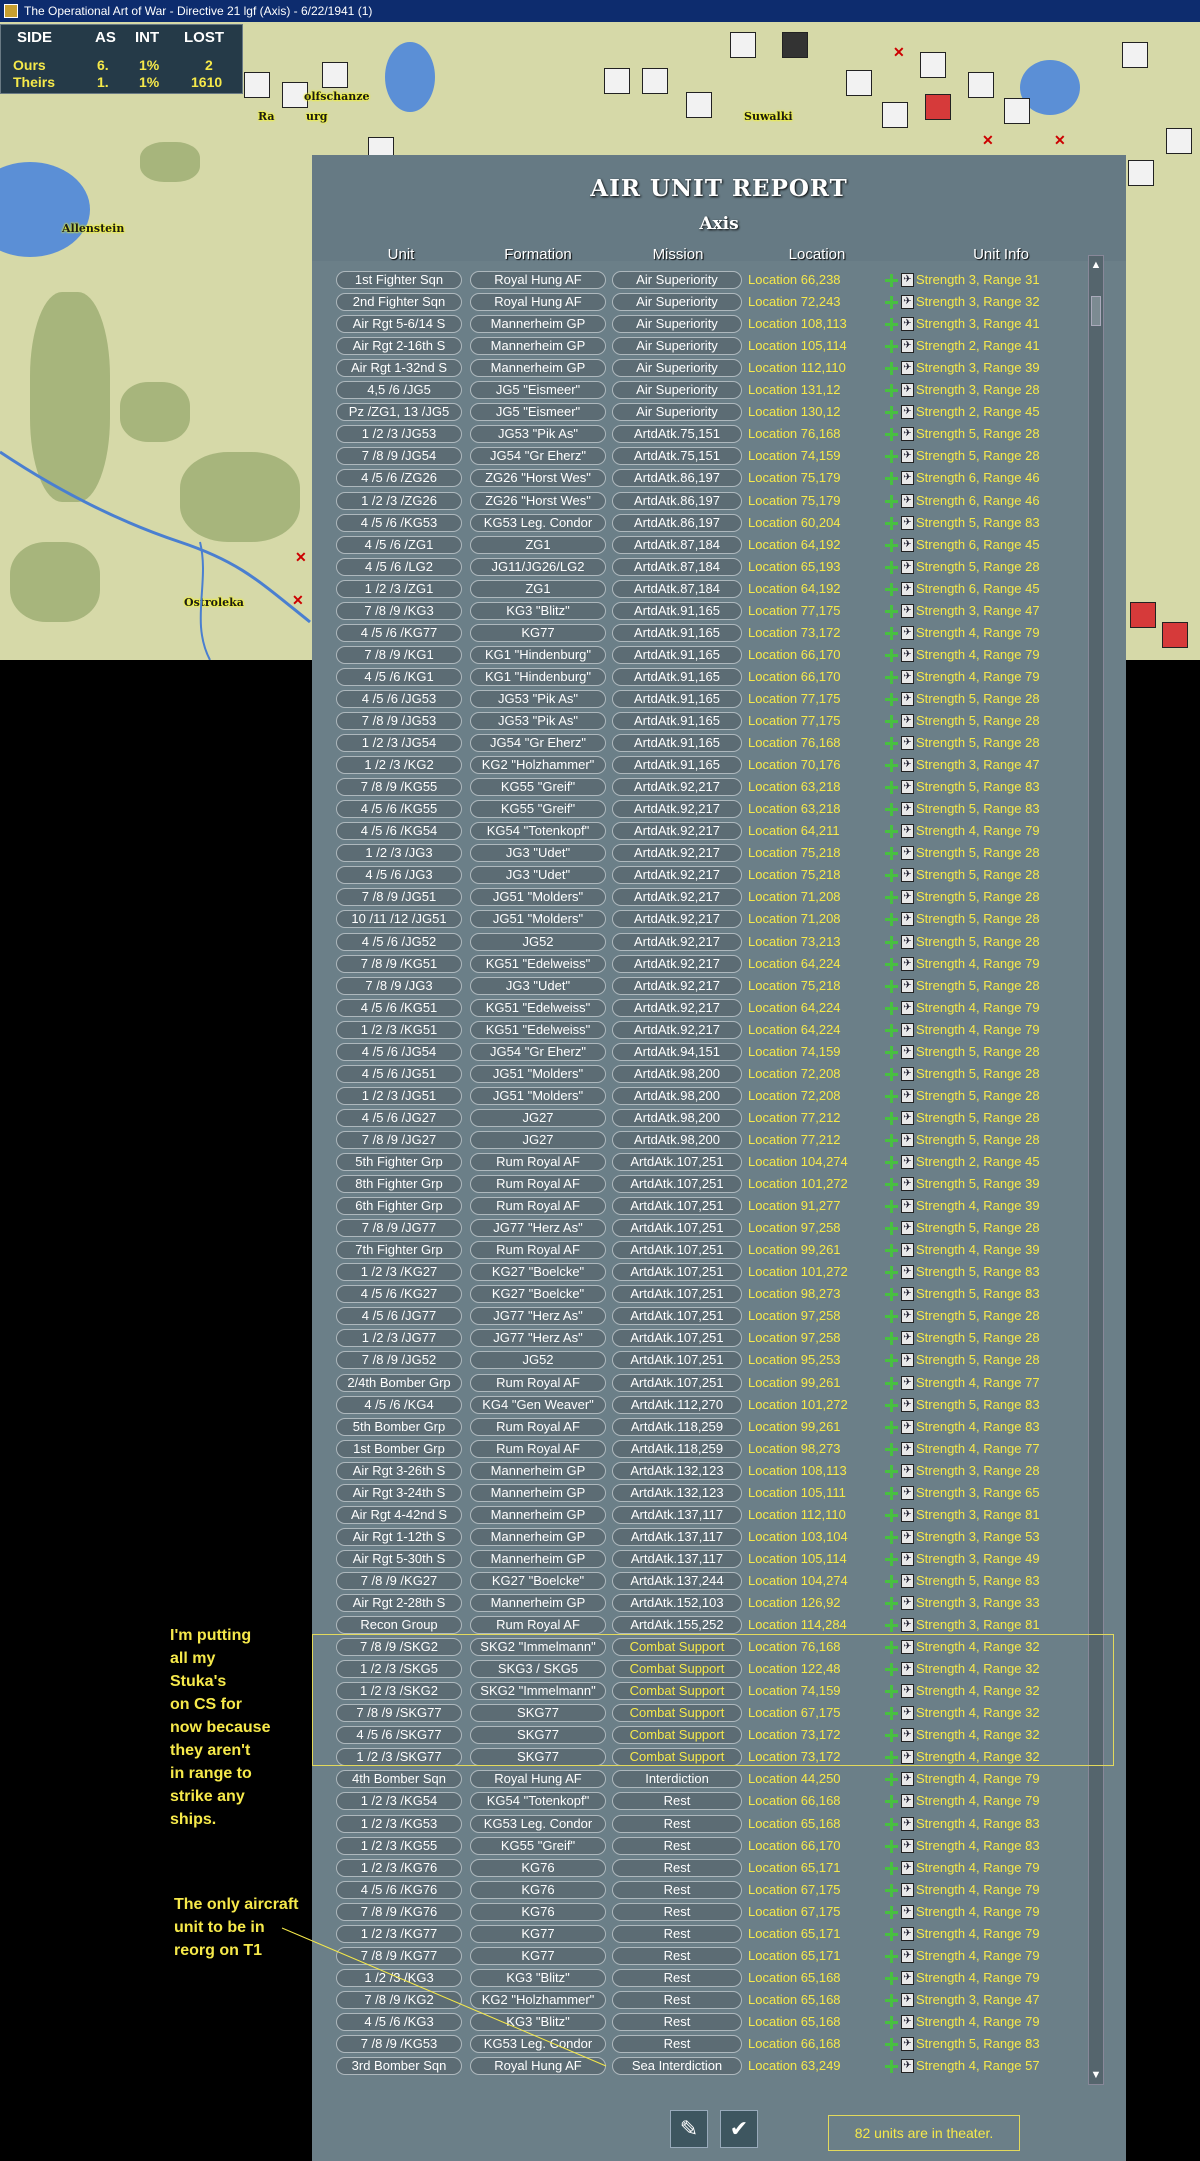 The image size is (1200, 2161). I want to click on formation-button: JG5 "Eismeer", so click(538, 390).